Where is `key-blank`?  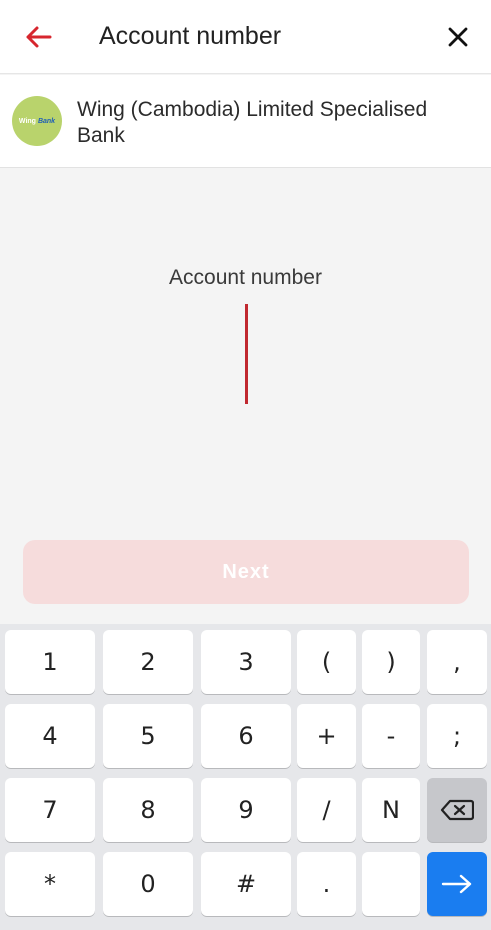
key-blank is located at coordinates (391, 884).